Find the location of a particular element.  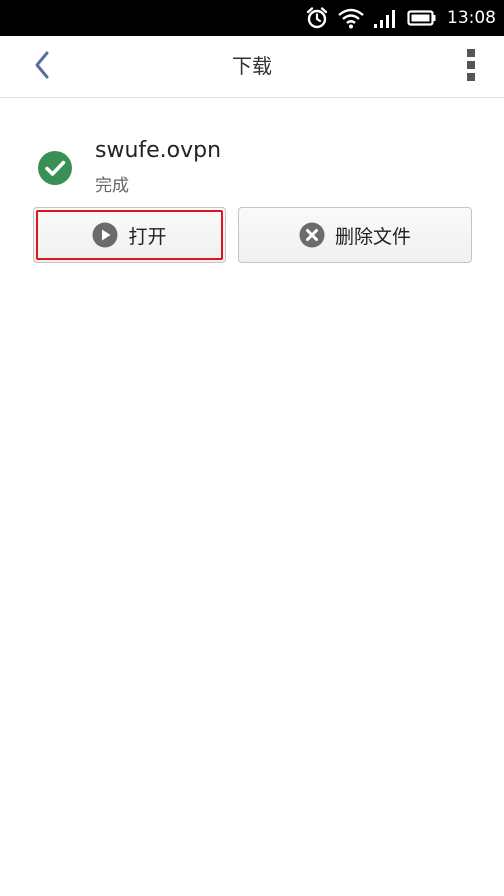

more-vert-icon is located at coordinates (471, 67).